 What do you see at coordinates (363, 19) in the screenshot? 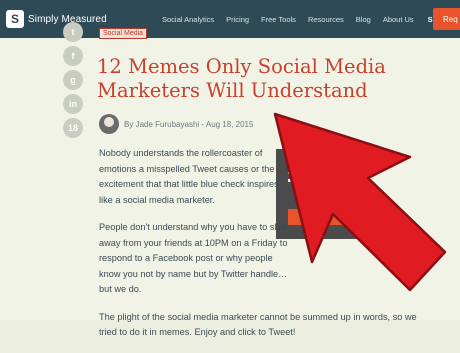
I see `nav-blog: Blog` at bounding box center [363, 19].